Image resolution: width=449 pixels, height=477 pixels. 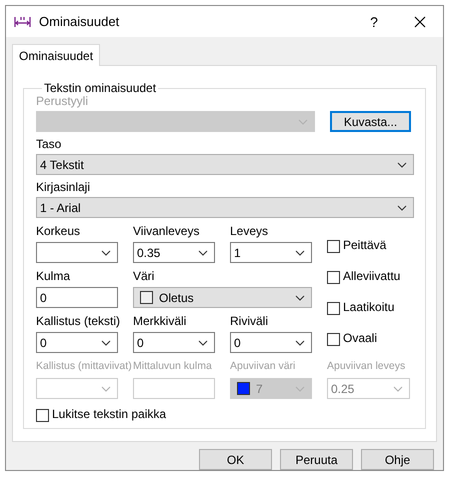 What do you see at coordinates (143, 276) in the screenshot?
I see `field-label: Väri` at bounding box center [143, 276].